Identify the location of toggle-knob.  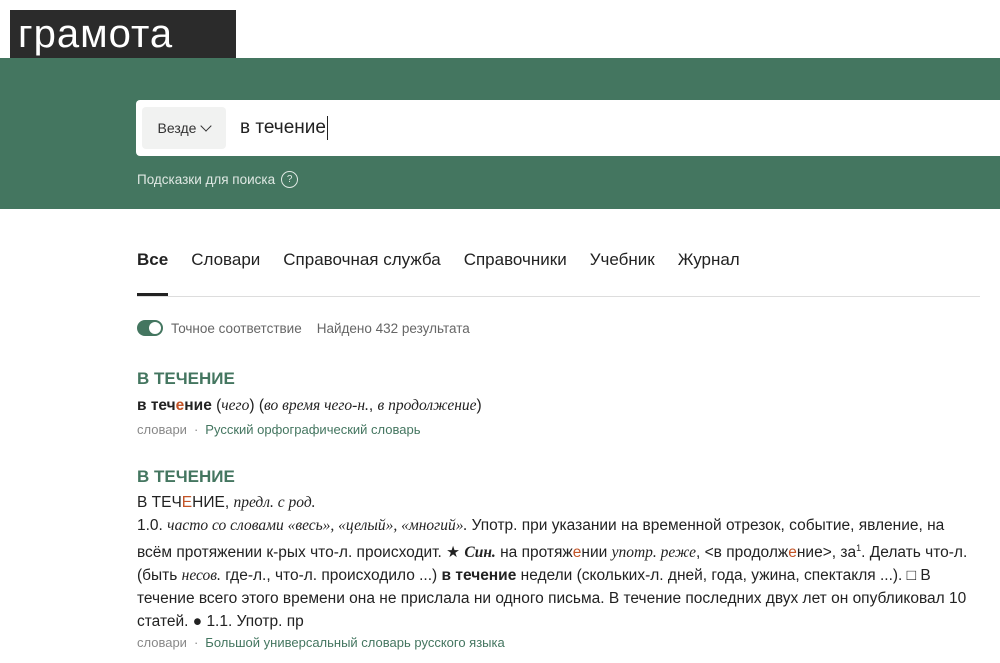
(155, 328).